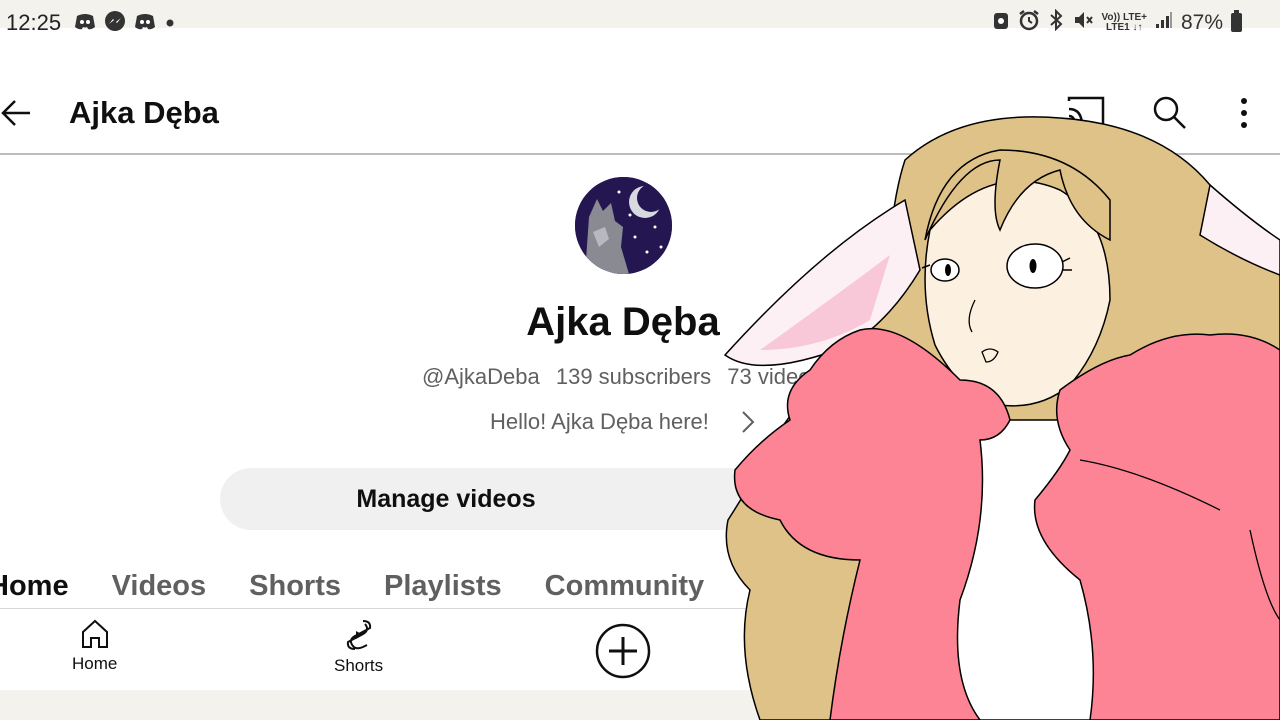 The image size is (1280, 720). What do you see at coordinates (774, 376) in the screenshot?
I see `video-count: 73 videos` at bounding box center [774, 376].